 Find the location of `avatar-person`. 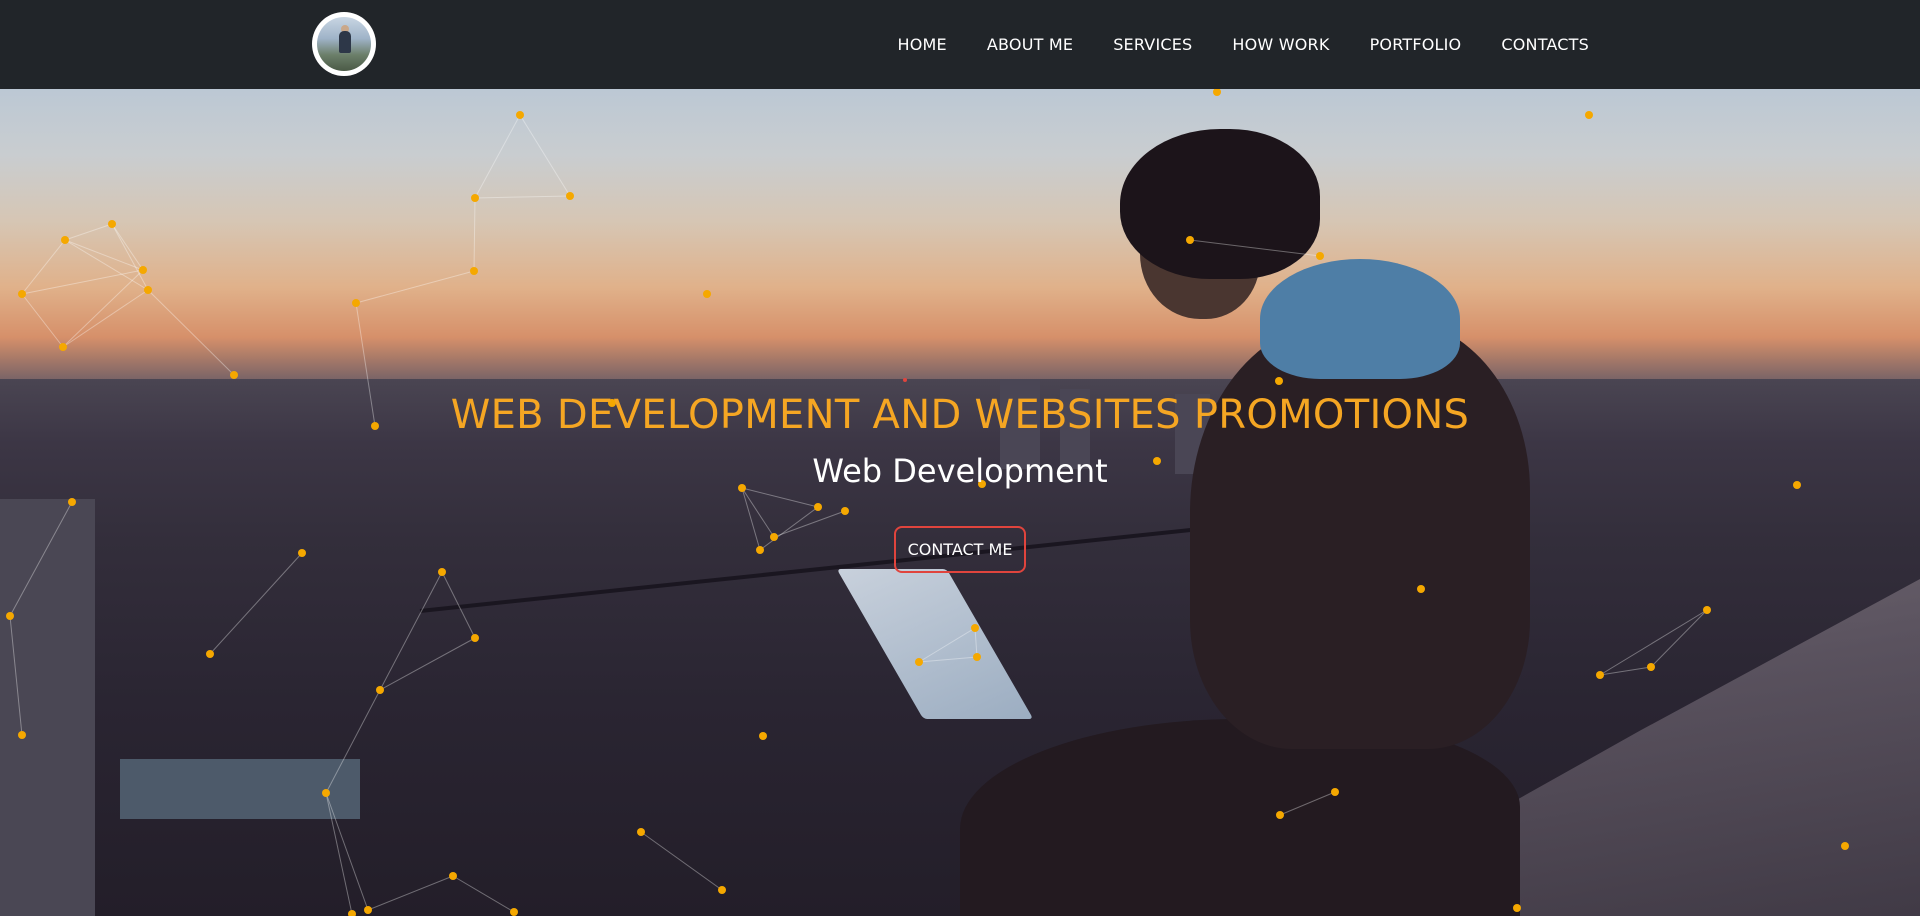

avatar-person is located at coordinates (345, 42).